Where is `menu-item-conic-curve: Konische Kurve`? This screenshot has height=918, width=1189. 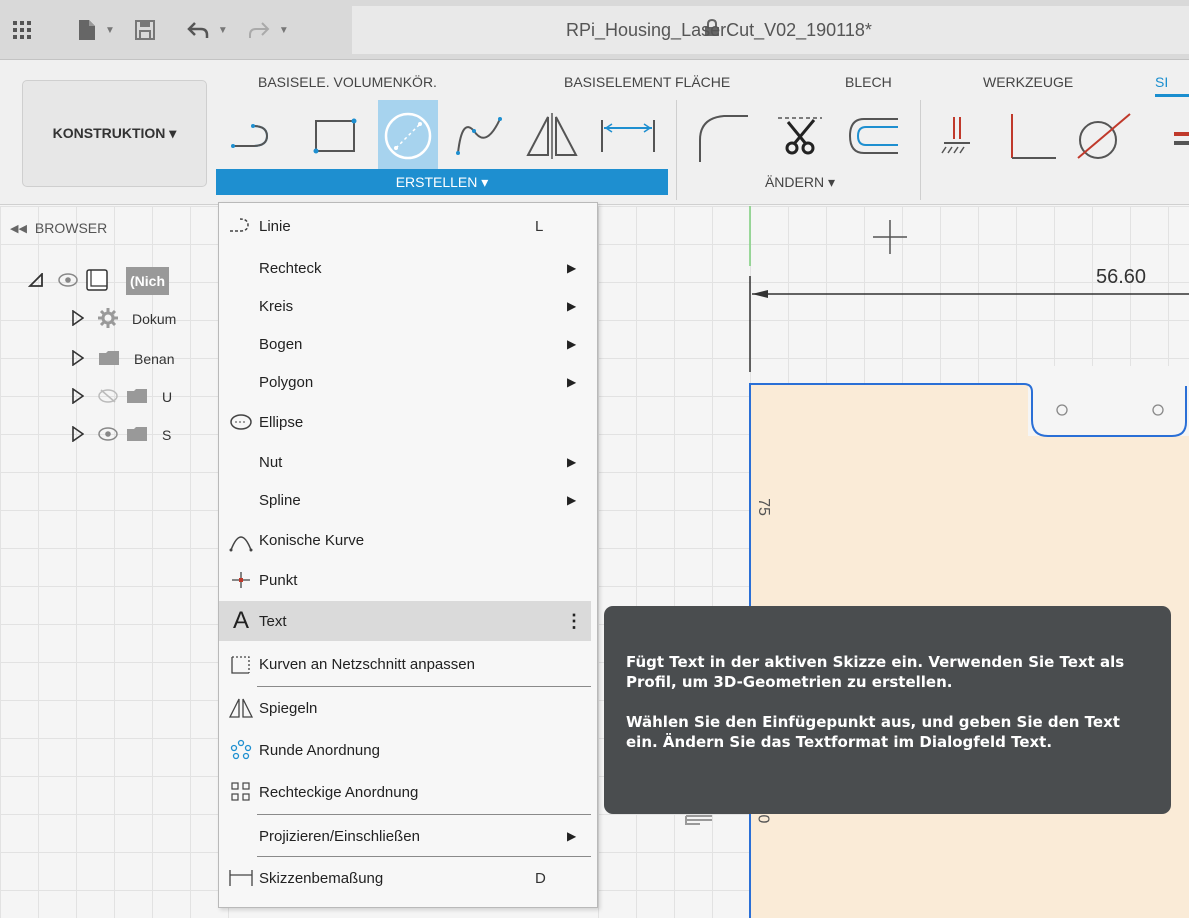 menu-item-conic-curve: Konische Kurve is located at coordinates (408, 540).